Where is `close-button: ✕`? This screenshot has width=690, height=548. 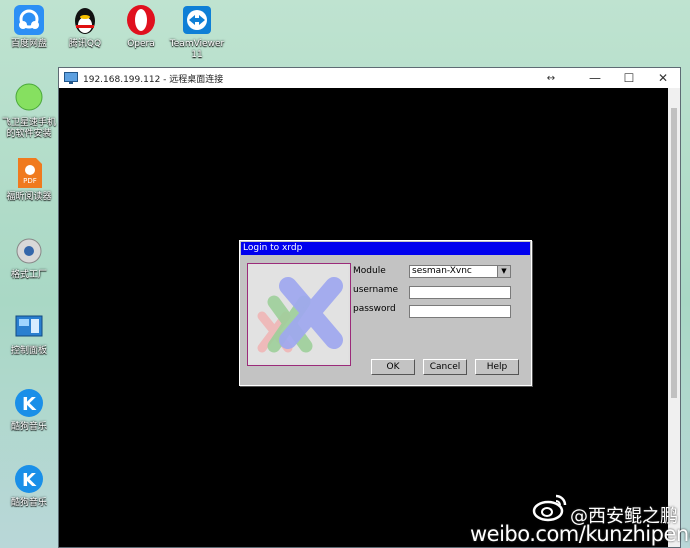 close-button: ✕ is located at coordinates (663, 78).